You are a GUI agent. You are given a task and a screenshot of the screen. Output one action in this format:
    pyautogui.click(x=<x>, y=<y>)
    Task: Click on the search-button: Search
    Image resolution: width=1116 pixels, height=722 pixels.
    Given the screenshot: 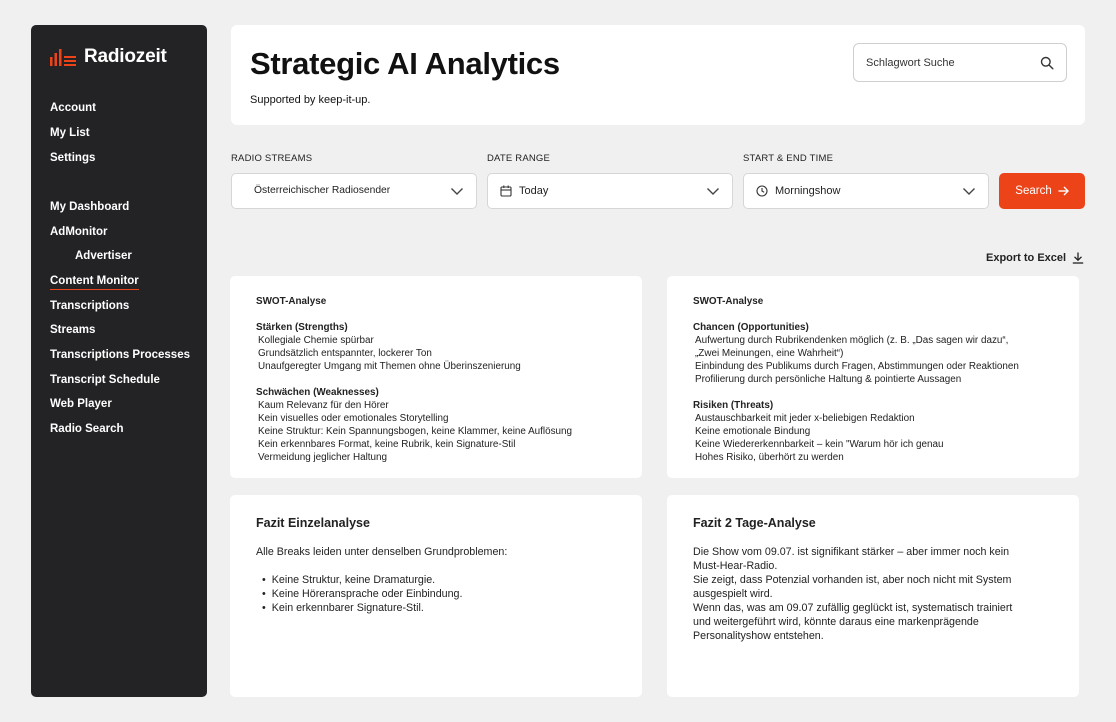 What is the action you would take?
    pyautogui.click(x=1042, y=191)
    